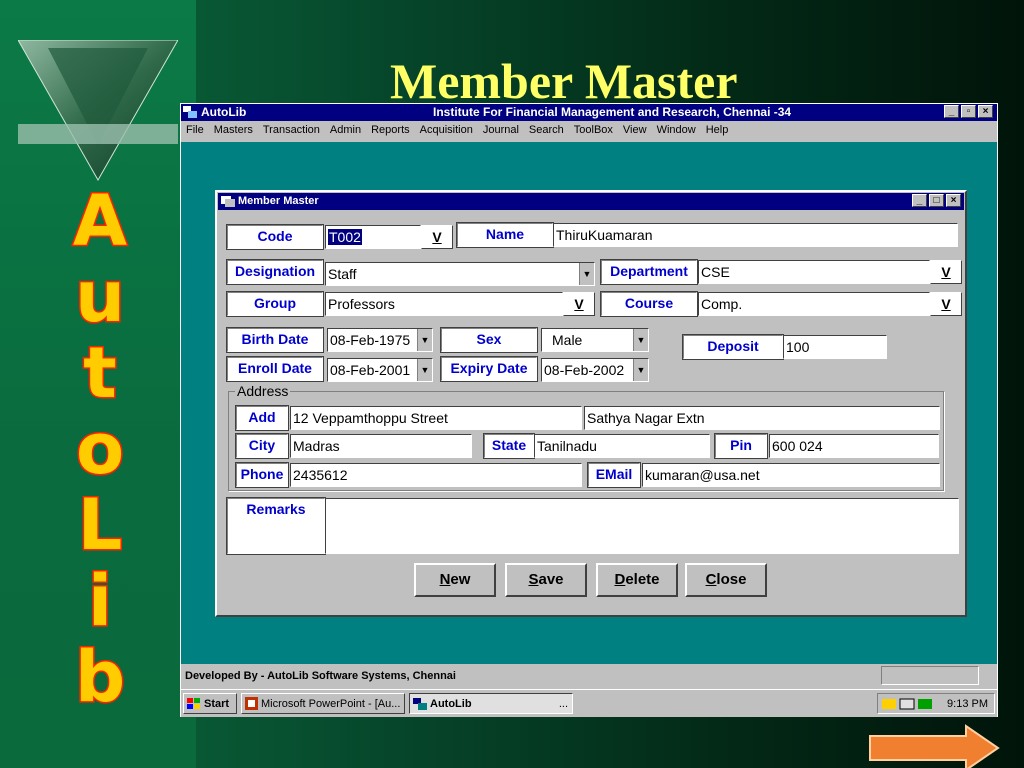  I want to click on name-label: Name, so click(505, 235).